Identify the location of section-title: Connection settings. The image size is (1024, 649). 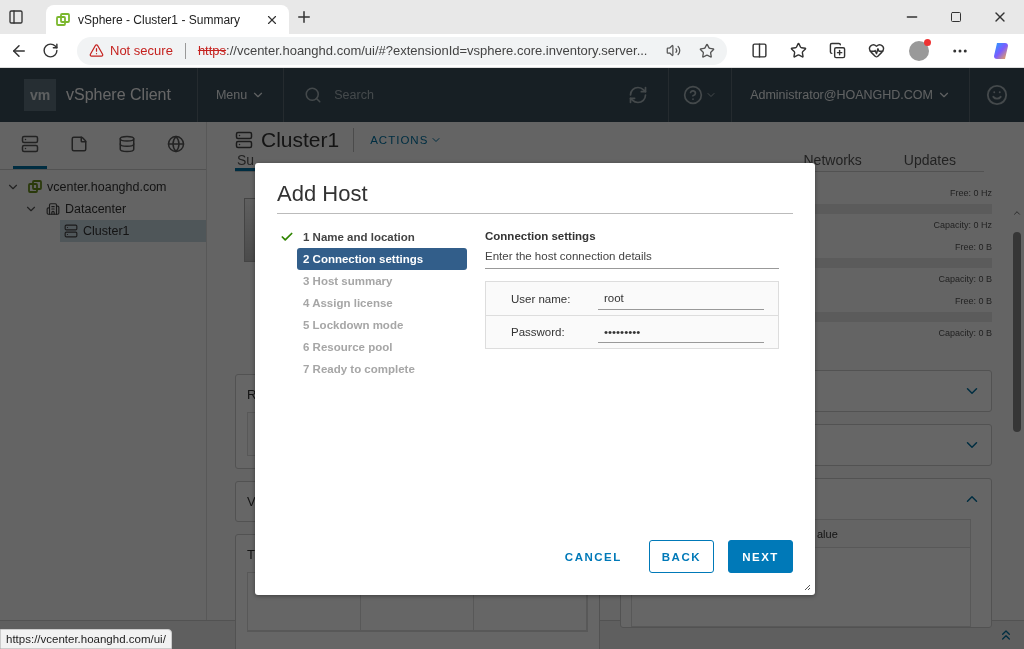
(541, 235).